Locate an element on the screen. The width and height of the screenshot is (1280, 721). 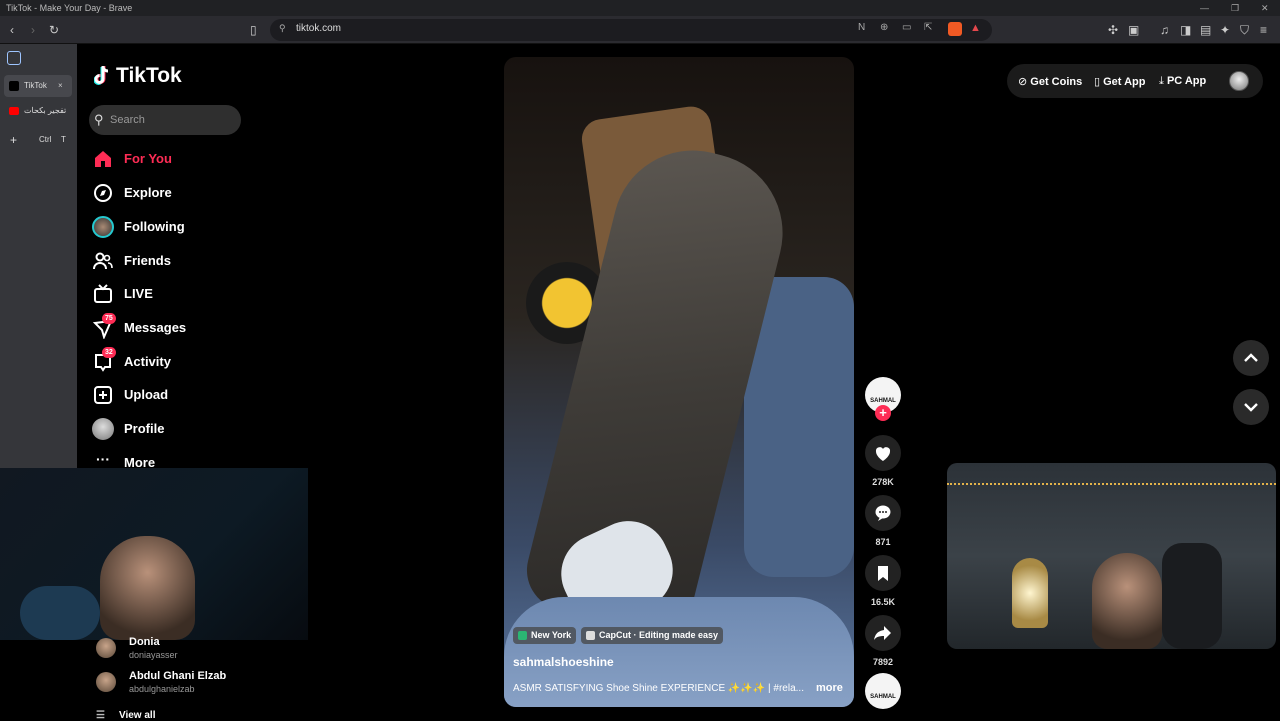
account-username: abdulghanielzab is located at coordinates (162, 689).